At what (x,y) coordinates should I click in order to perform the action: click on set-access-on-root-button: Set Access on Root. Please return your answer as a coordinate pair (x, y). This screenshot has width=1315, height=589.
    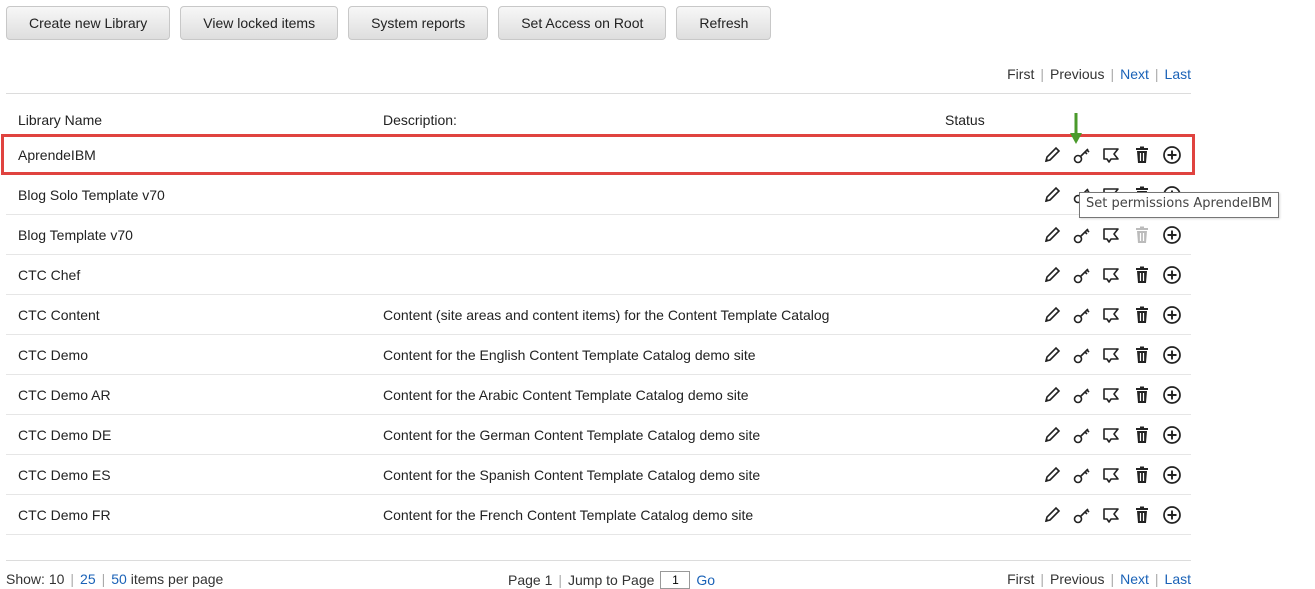
    Looking at the image, I should click on (582, 23).